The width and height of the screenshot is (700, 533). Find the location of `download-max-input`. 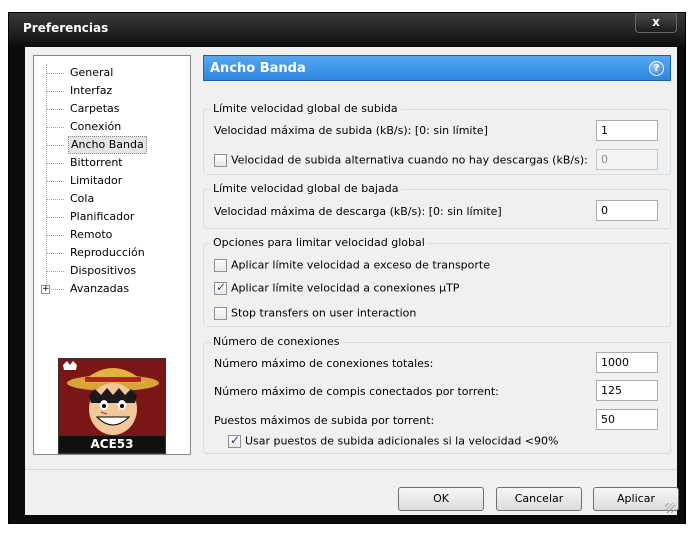

download-max-input is located at coordinates (627, 210).